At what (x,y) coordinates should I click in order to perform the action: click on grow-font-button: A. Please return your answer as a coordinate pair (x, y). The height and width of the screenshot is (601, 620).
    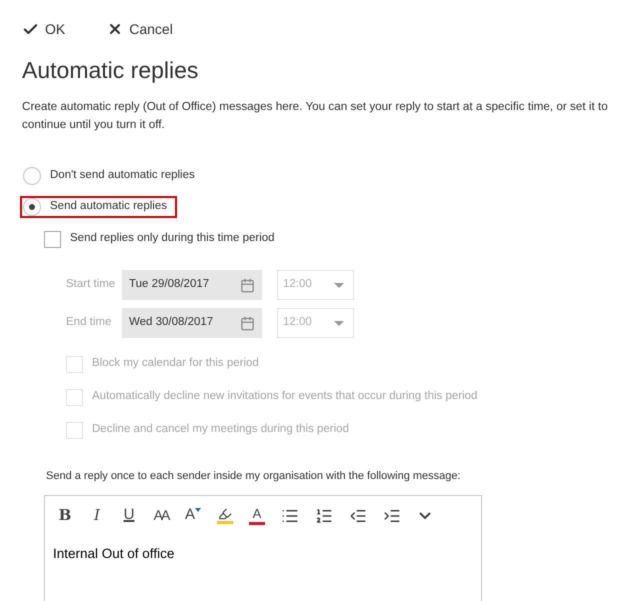
    Looking at the image, I should click on (193, 516).